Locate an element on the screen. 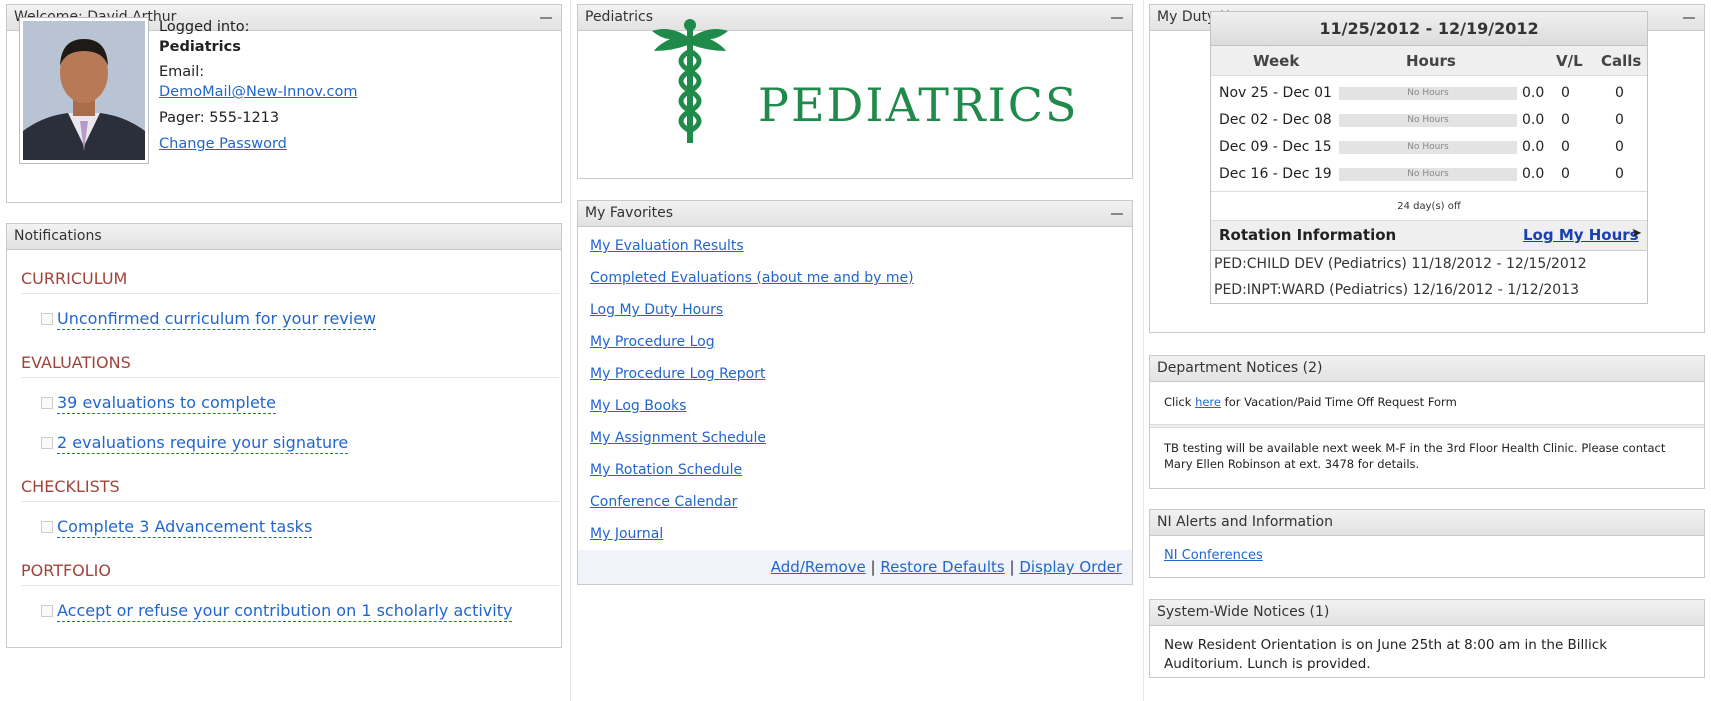  section-checklists: CHECKLISTS is located at coordinates (290, 487).